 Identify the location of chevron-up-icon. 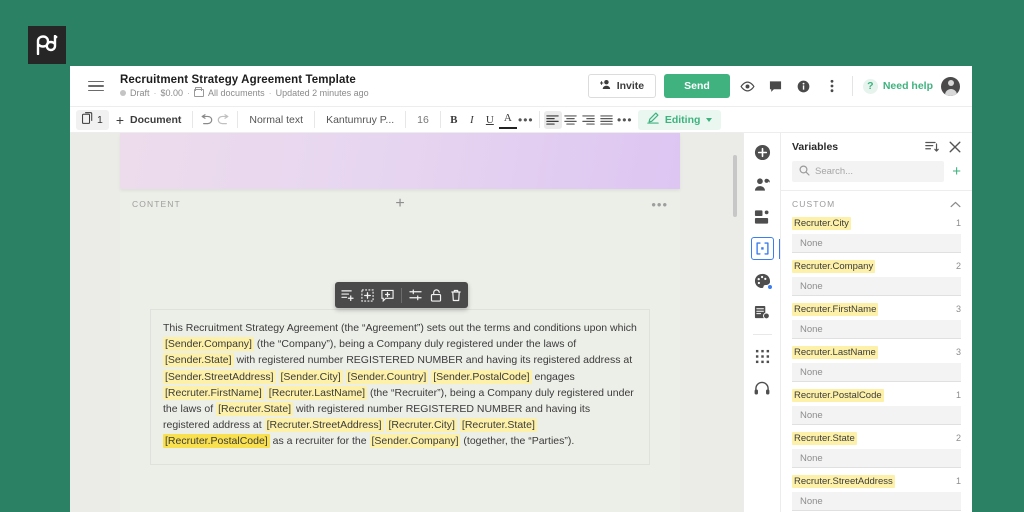
(955, 204).